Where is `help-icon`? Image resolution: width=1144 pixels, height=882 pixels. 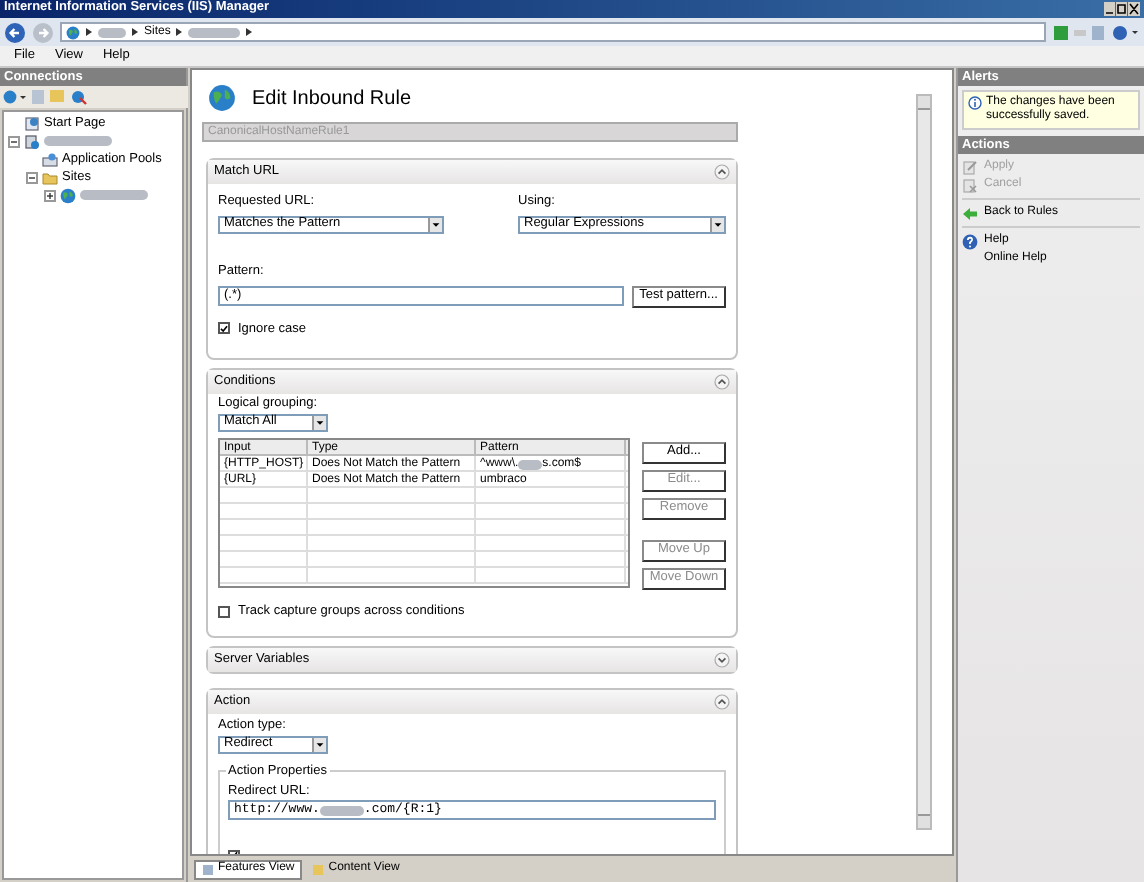
help-icon is located at coordinates (970, 241).